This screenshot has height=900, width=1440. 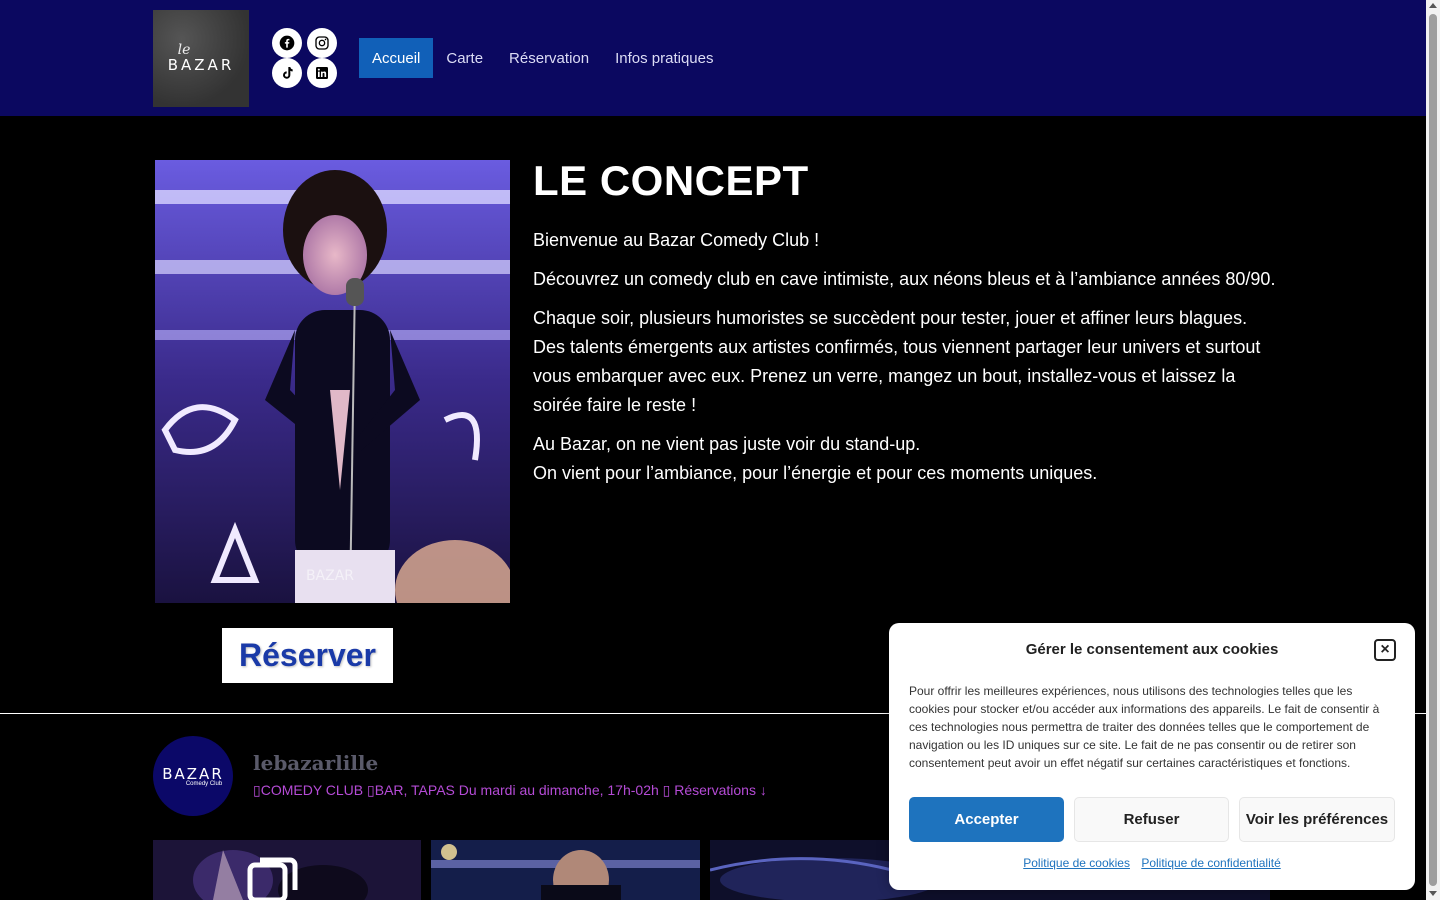 What do you see at coordinates (664, 58) in the screenshot?
I see `nav-item-infos-pratiques: Infos pratiques` at bounding box center [664, 58].